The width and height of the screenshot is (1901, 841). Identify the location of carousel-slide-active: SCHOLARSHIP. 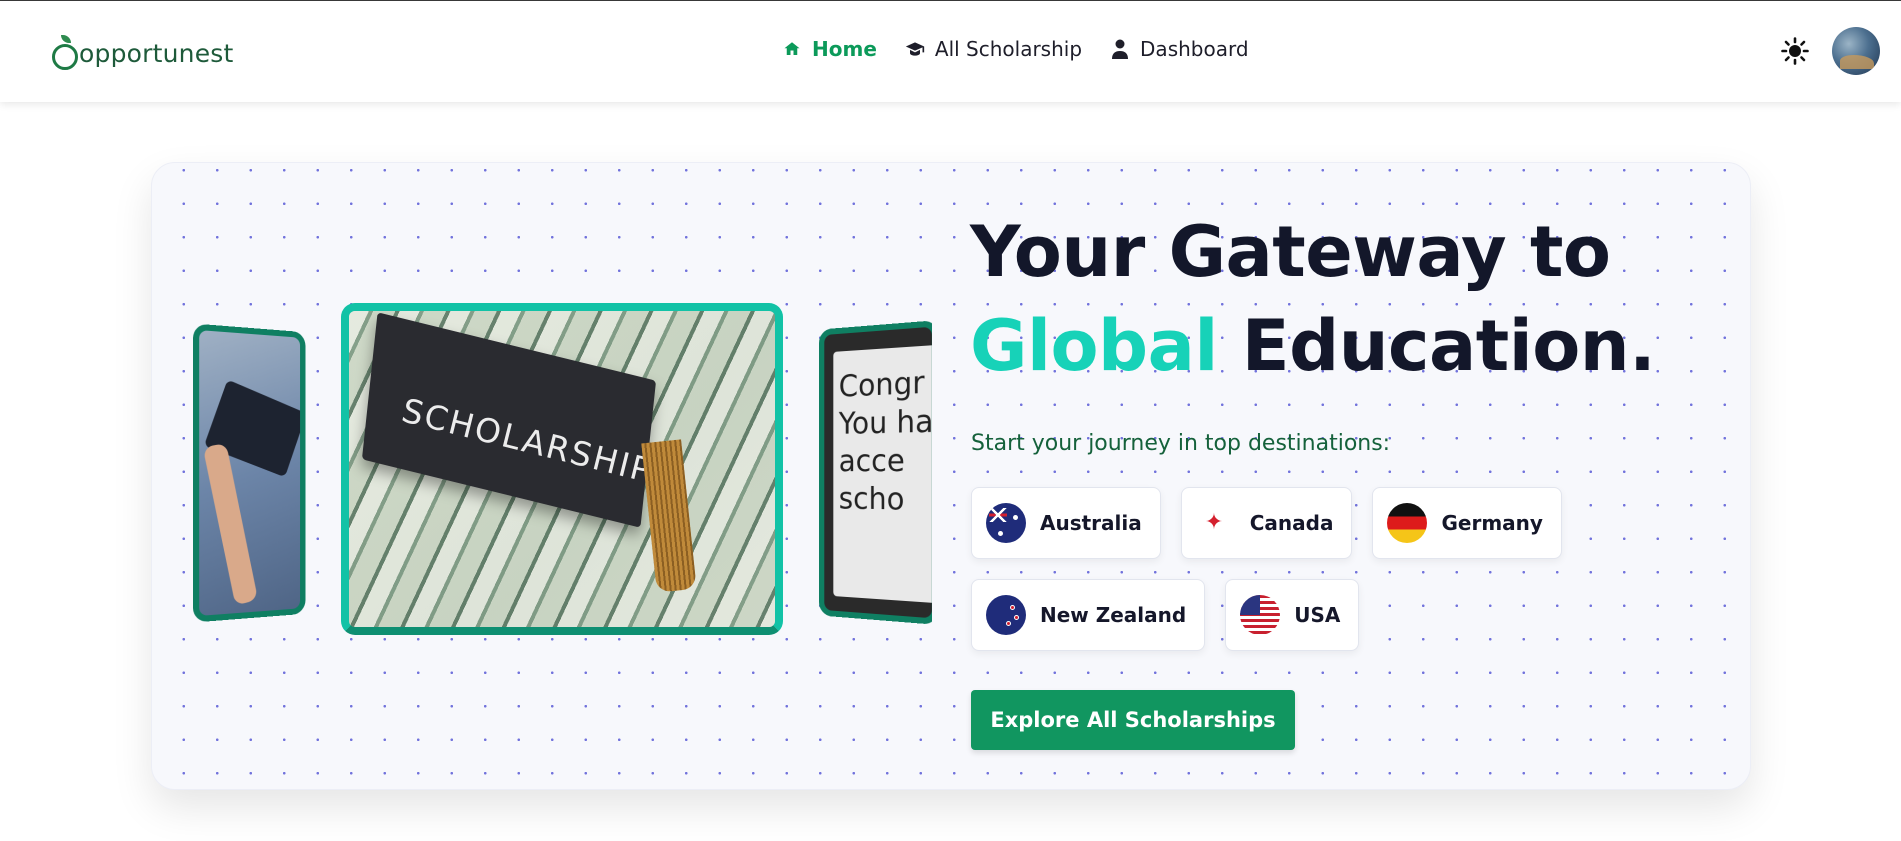
(562, 469).